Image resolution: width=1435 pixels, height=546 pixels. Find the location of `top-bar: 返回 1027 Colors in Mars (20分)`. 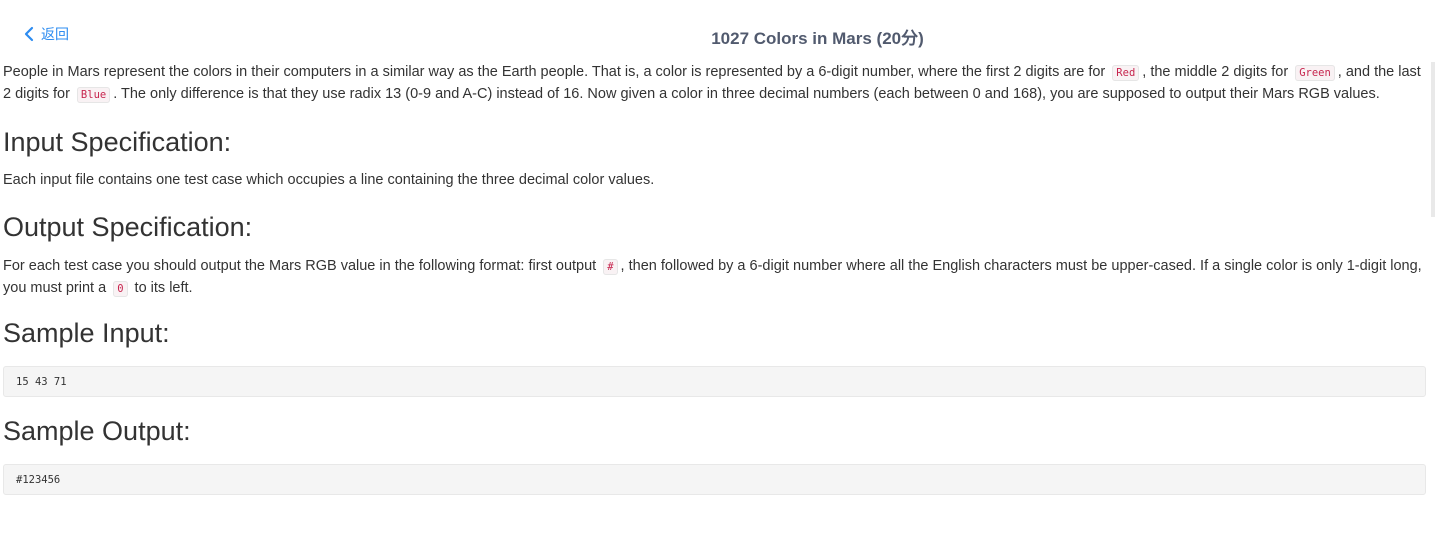

top-bar: 返回 1027 Colors in Mars (20分) is located at coordinates (717, 31).